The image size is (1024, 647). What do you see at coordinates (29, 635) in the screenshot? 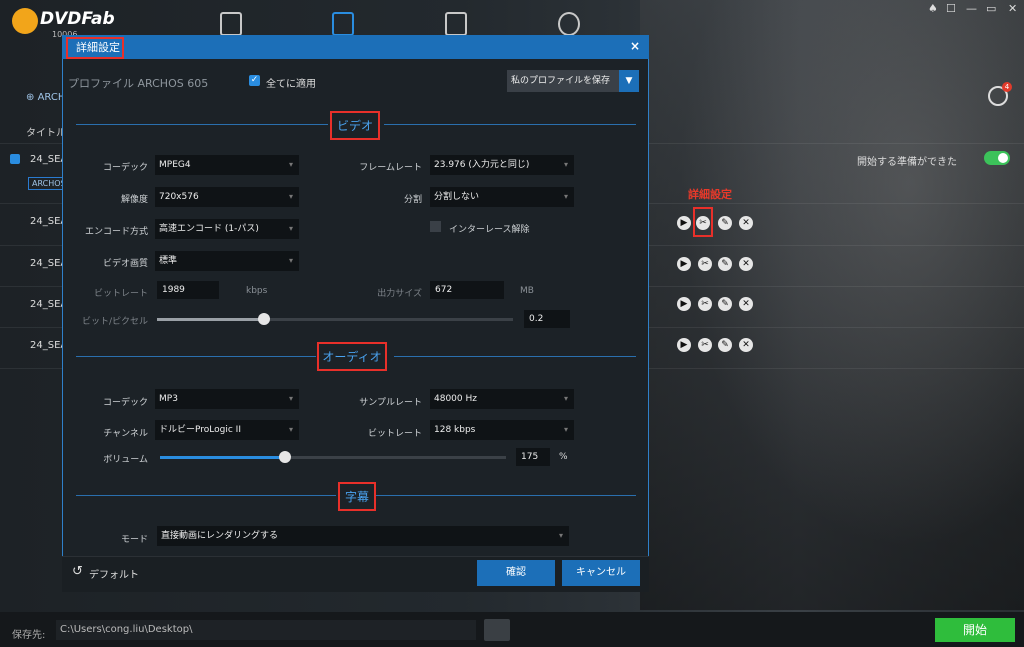
I see `save-to-label: 保存先:` at bounding box center [29, 635].